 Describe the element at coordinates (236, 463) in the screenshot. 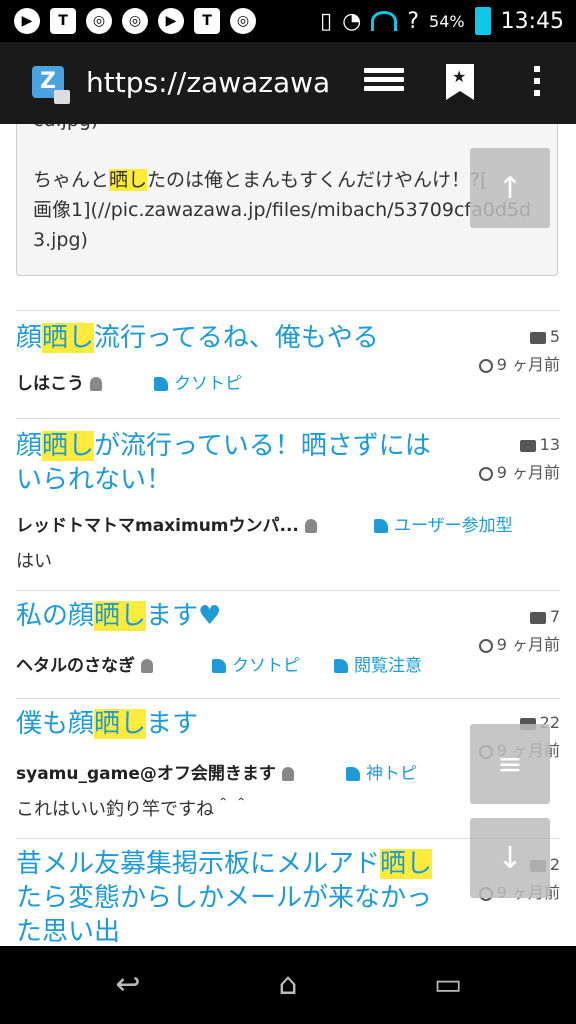

I see `thread-title: 顔晒しが流行っている！晒さずにはいられない！` at that location.